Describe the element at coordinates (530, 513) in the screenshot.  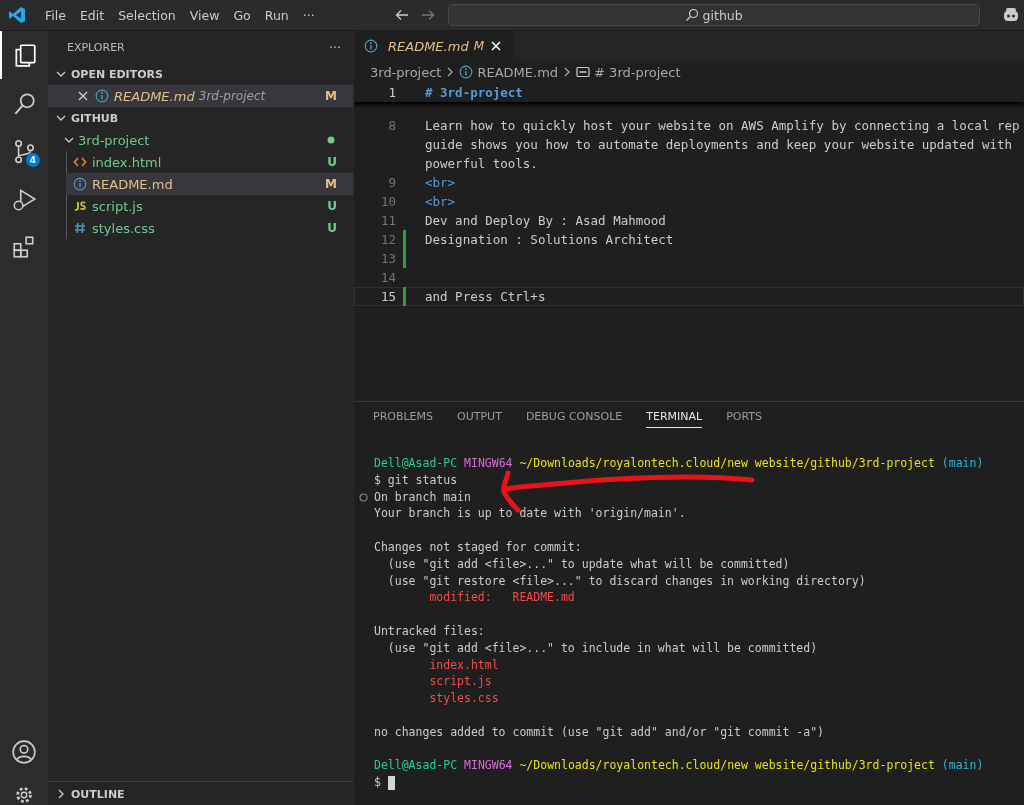
I see `terminal-line: Your branch is up to date with 'origin/main'.` at that location.